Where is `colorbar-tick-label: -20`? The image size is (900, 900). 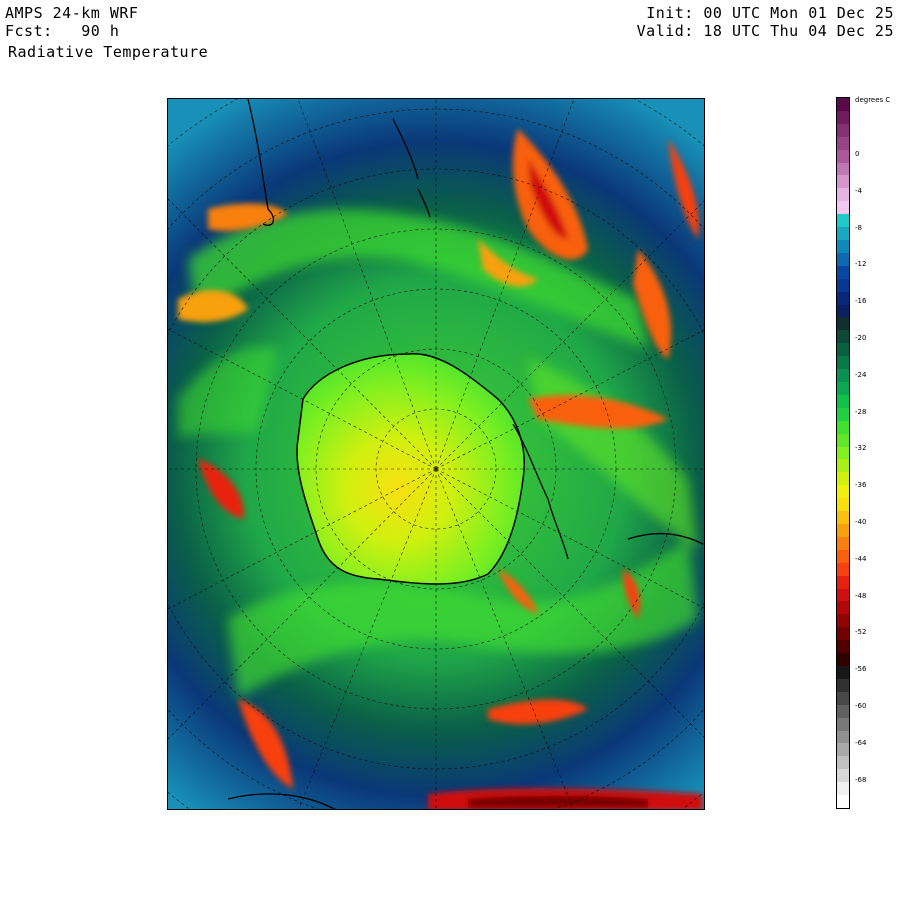
colorbar-tick-label: -20 is located at coordinates (861, 338).